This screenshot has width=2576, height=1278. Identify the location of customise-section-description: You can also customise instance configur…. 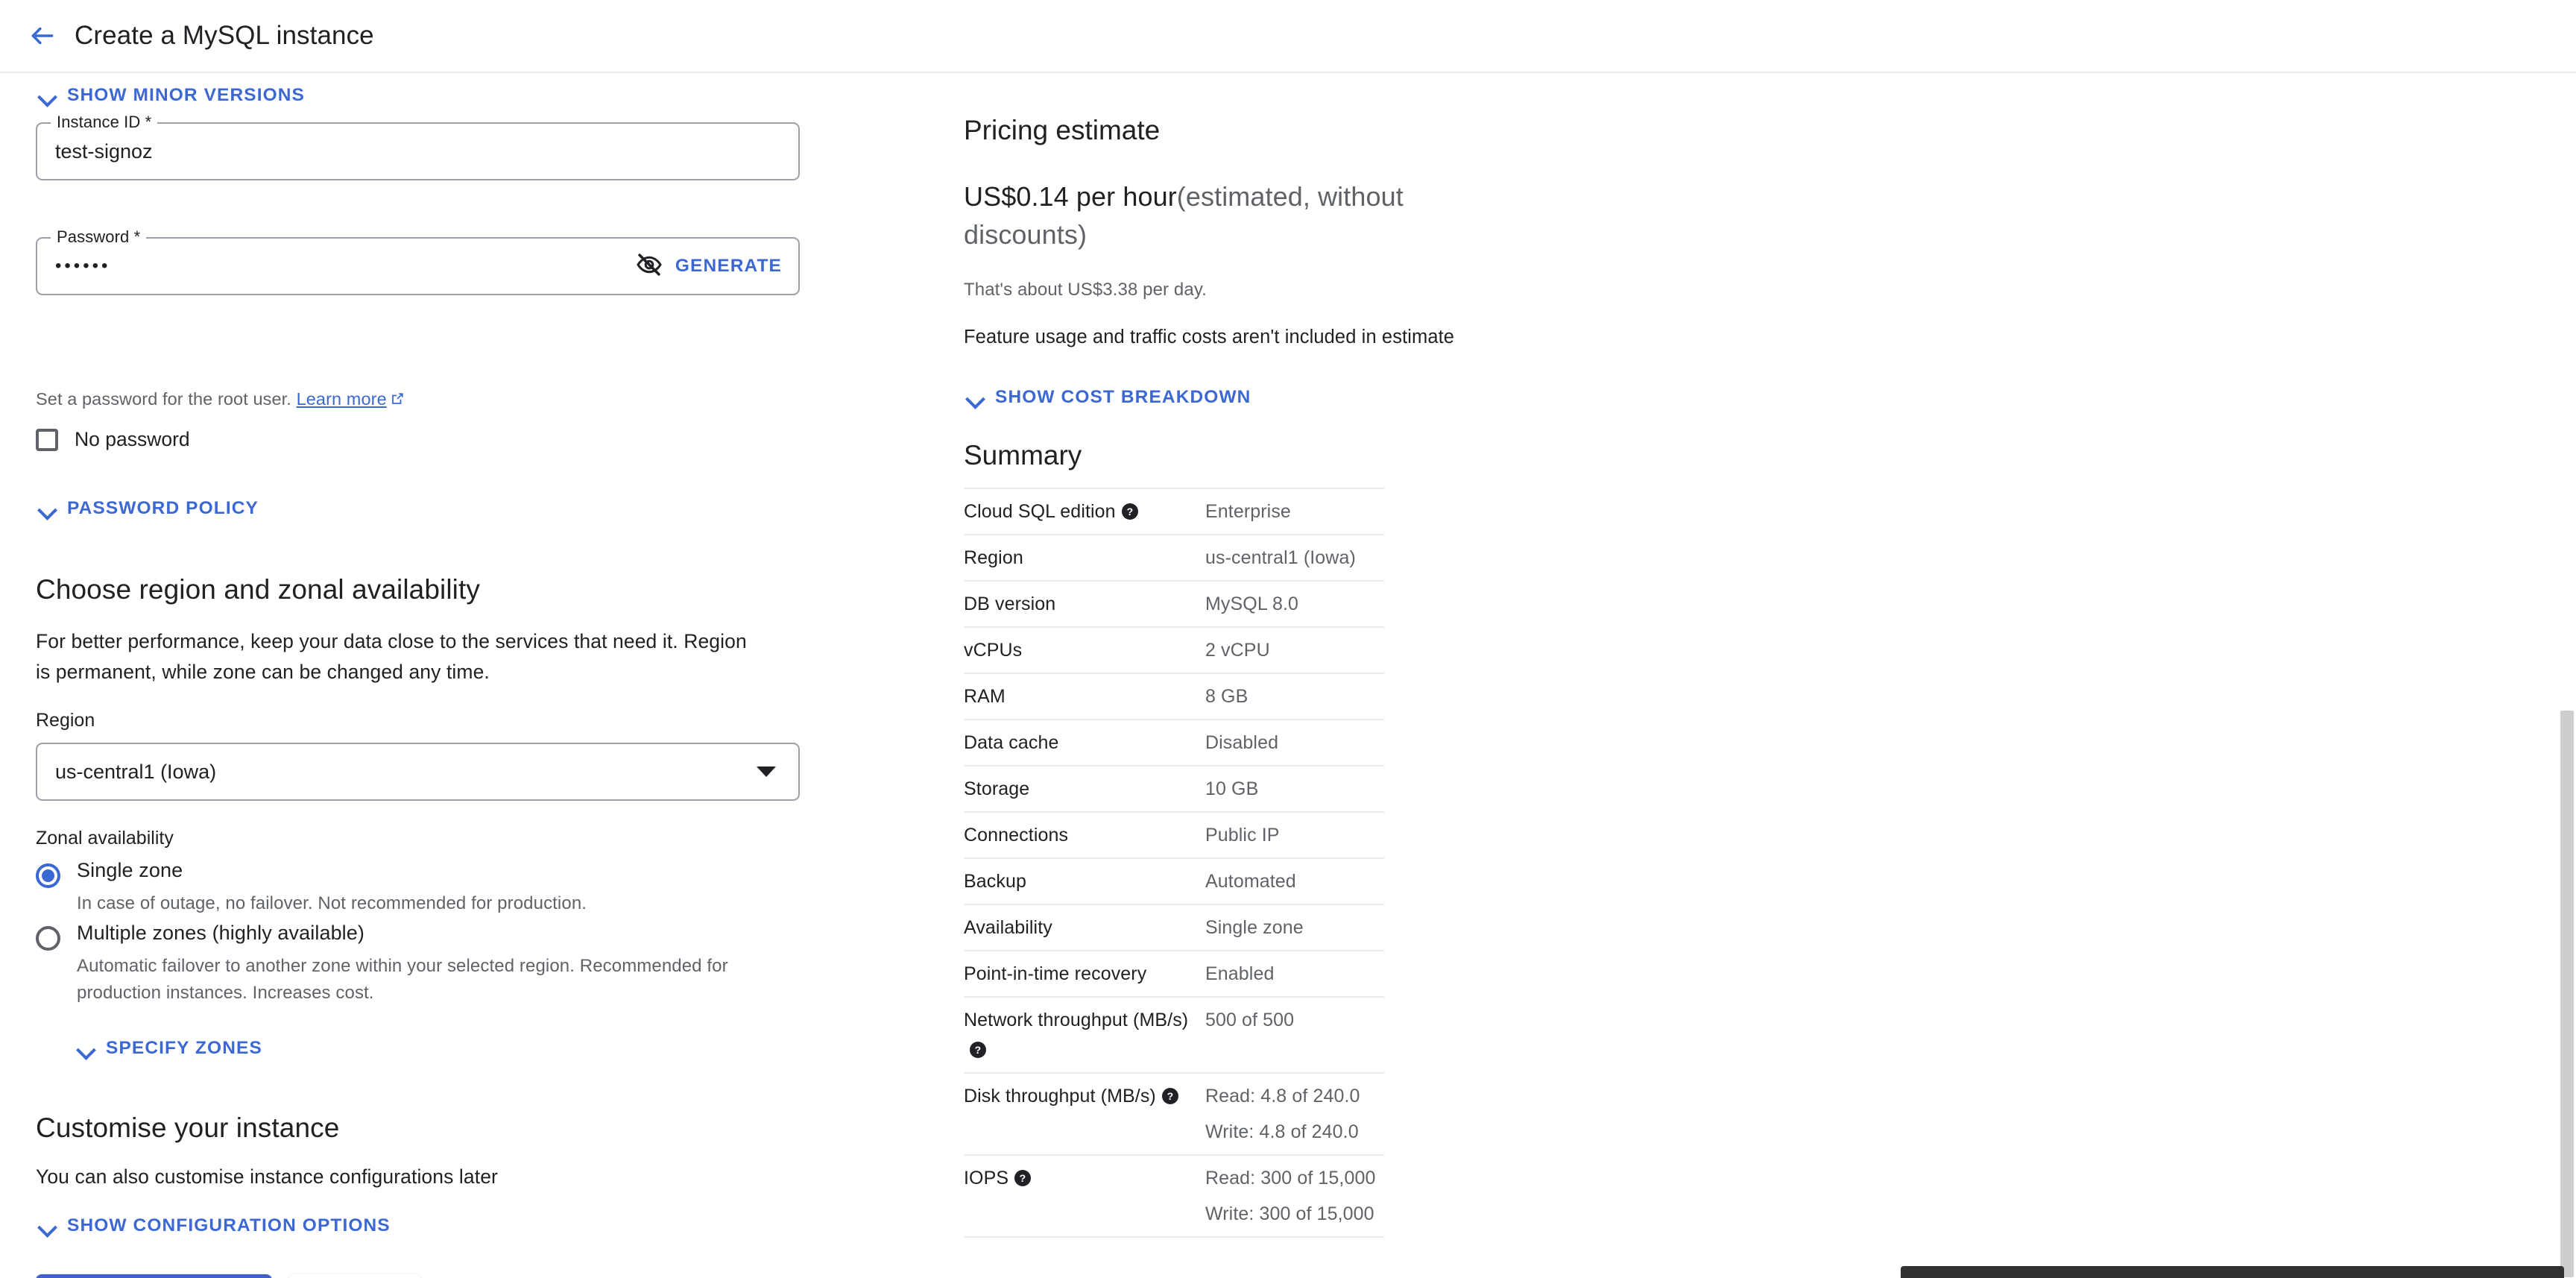
(267, 1176).